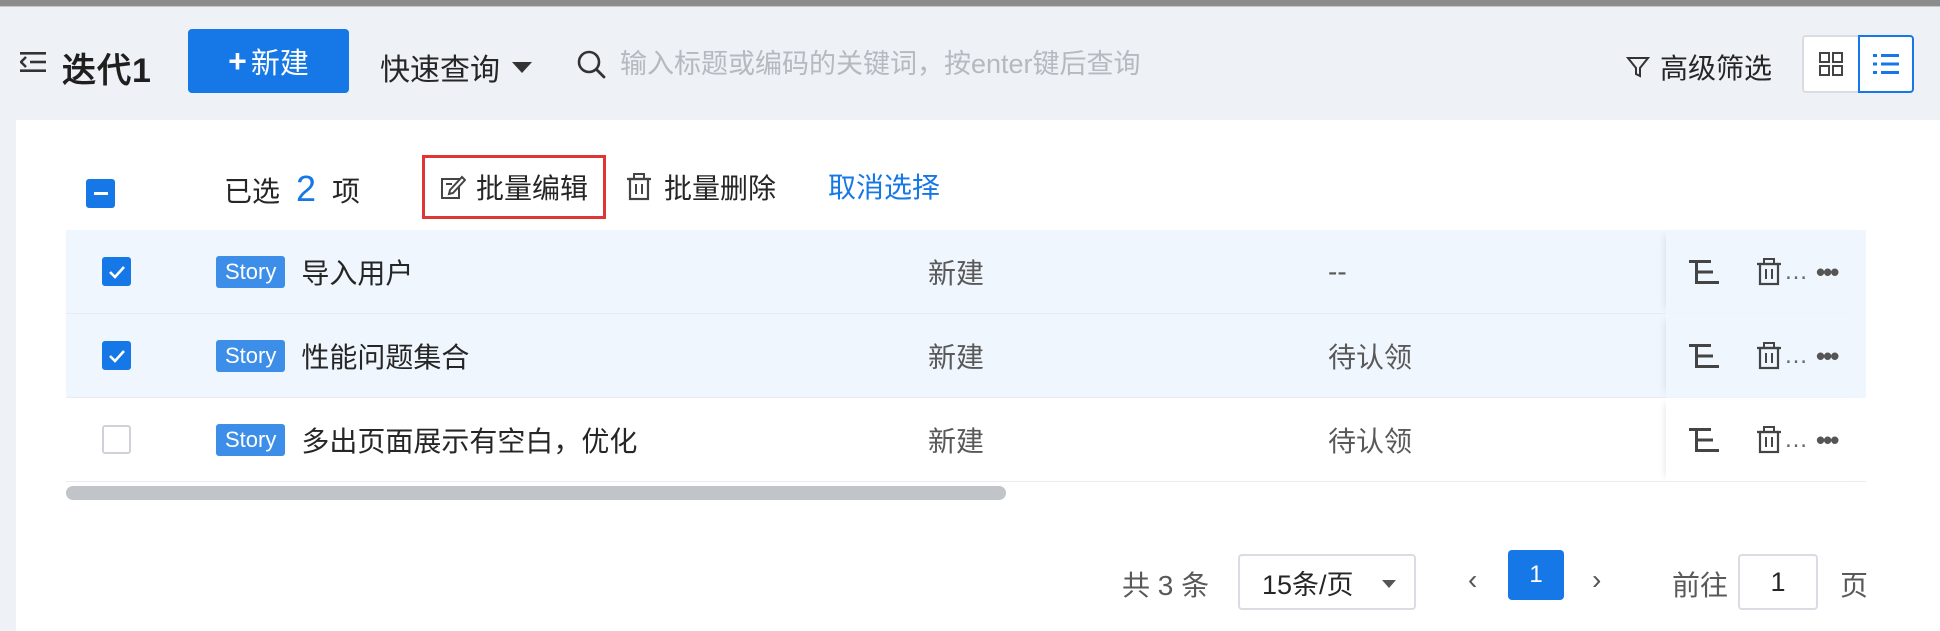 The height and width of the screenshot is (631, 1940). I want to click on grid-icon, so click(1831, 64).